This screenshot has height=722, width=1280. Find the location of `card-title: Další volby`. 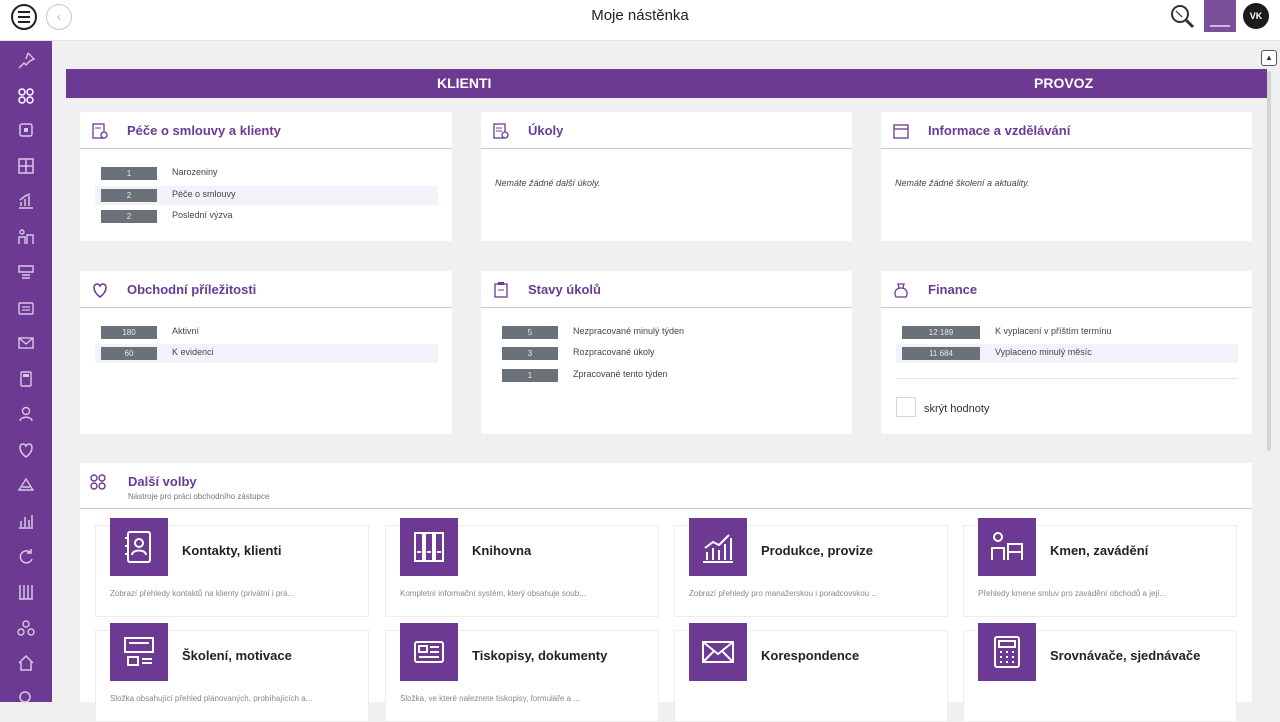

card-title: Další volby is located at coordinates (162, 481).